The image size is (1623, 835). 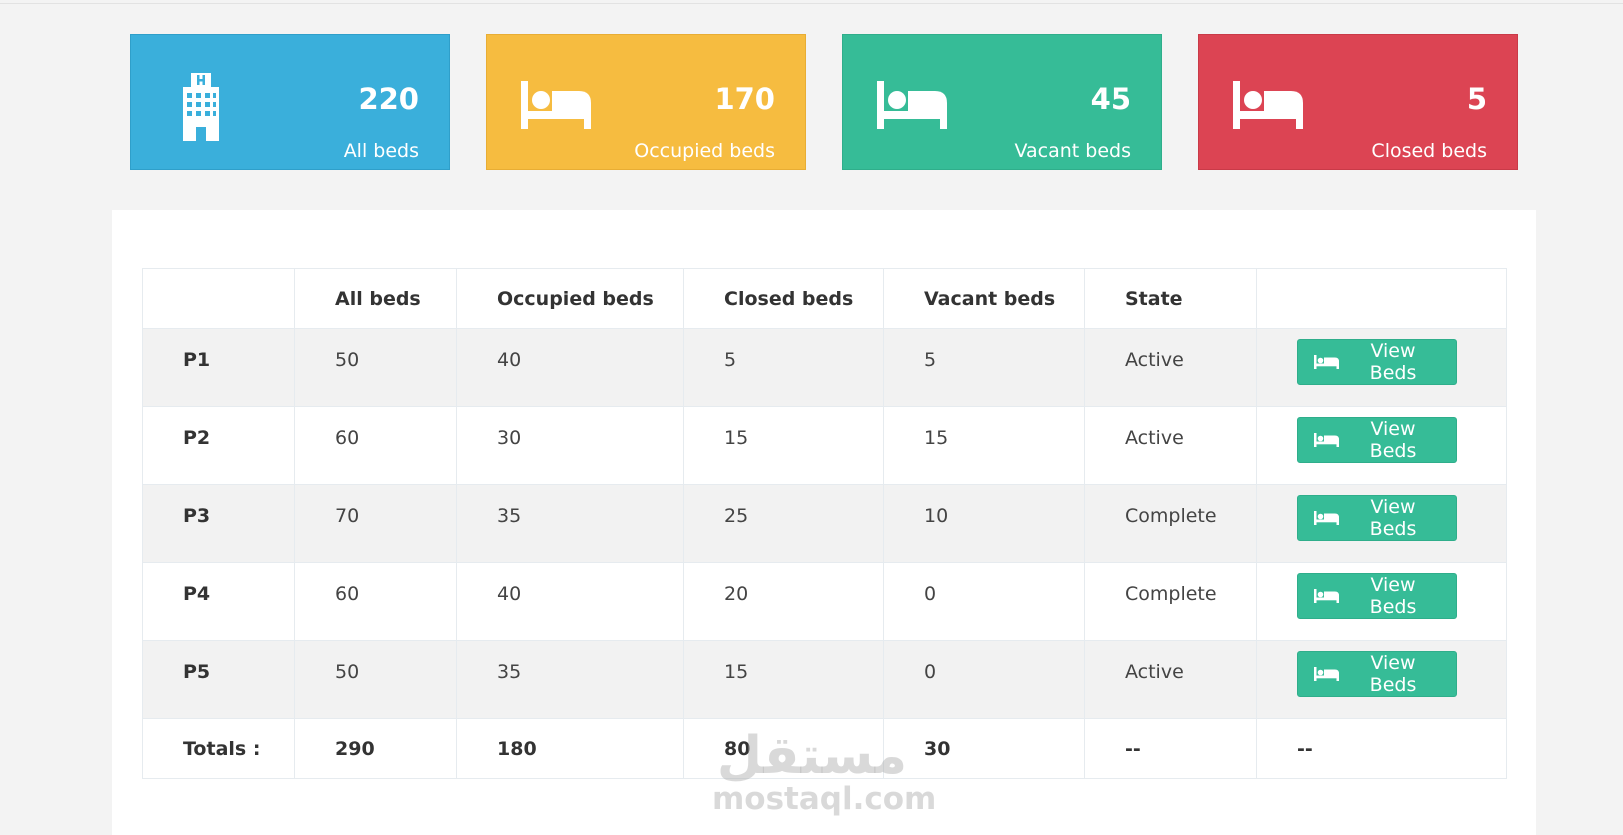 What do you see at coordinates (218, 523) in the screenshot?
I see `row-name: P3` at bounding box center [218, 523].